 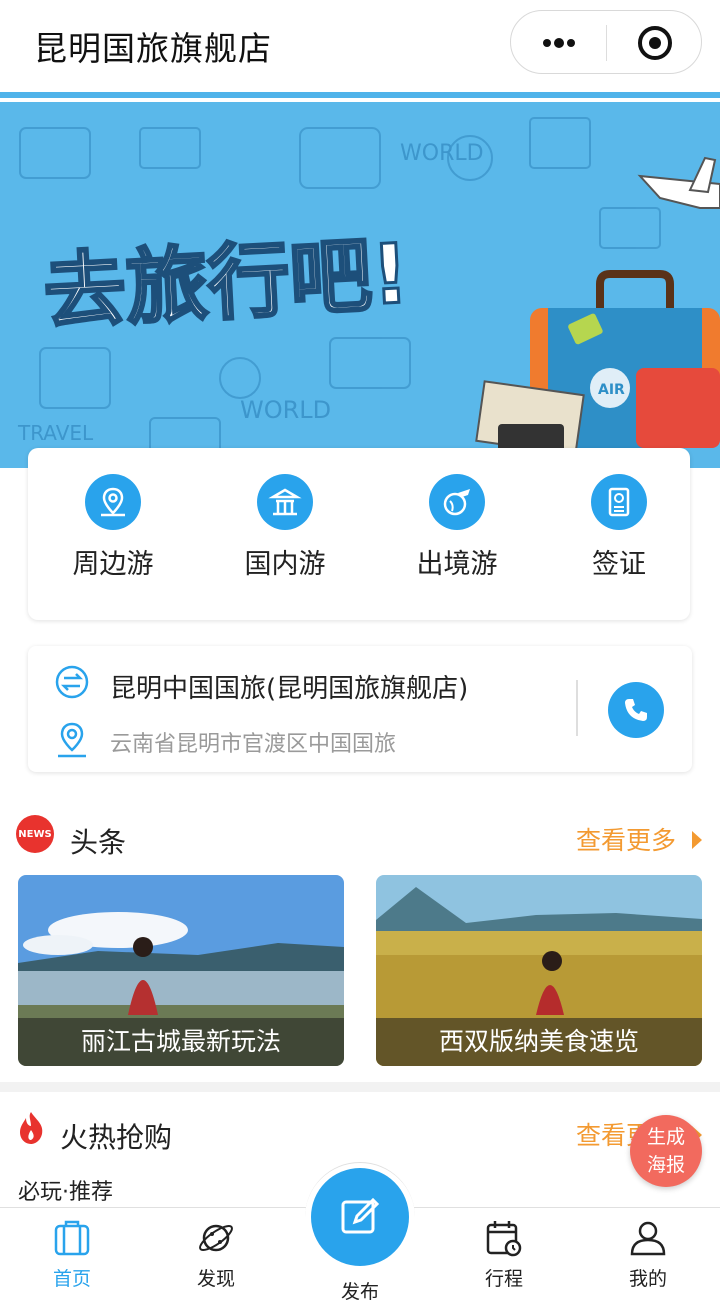 What do you see at coordinates (55, 433) in the screenshot?
I see `banner-tag-travel: TRAVEL` at bounding box center [55, 433].